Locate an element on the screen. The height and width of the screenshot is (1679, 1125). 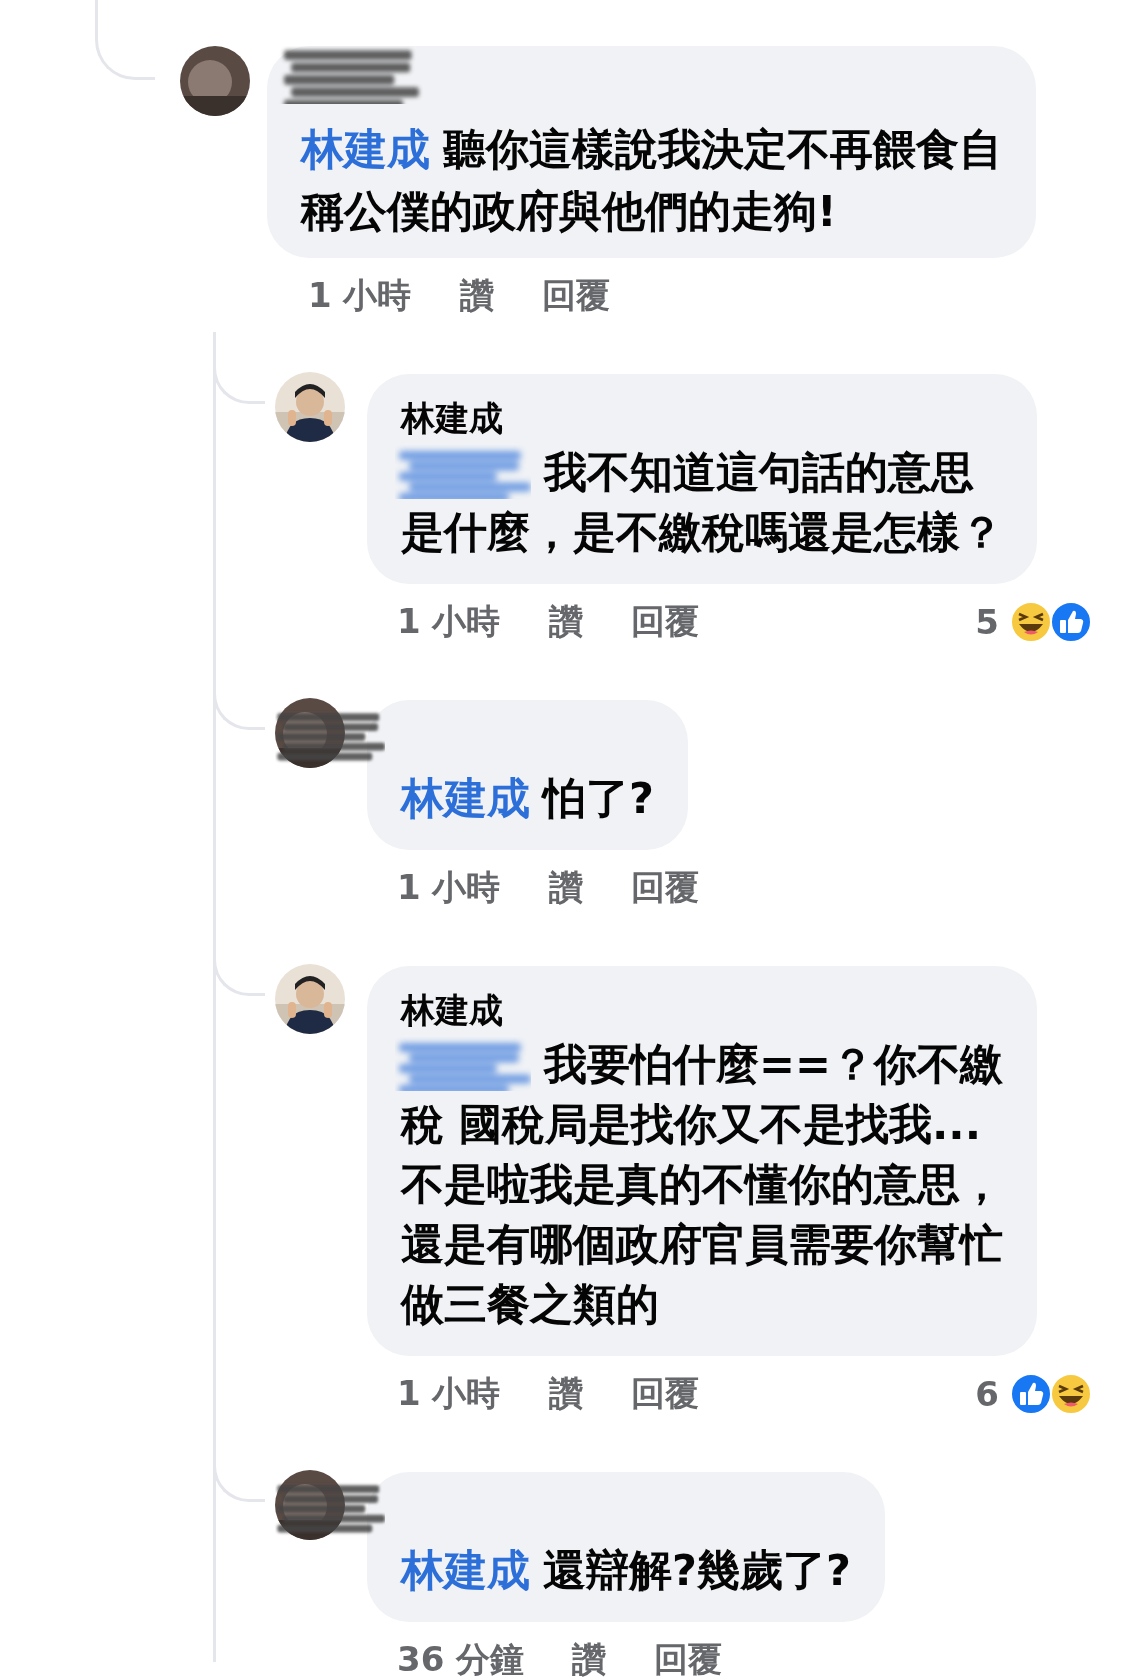
comment-text: 我要怕什麼==？你不繳 is located at coordinates (774, 1064).